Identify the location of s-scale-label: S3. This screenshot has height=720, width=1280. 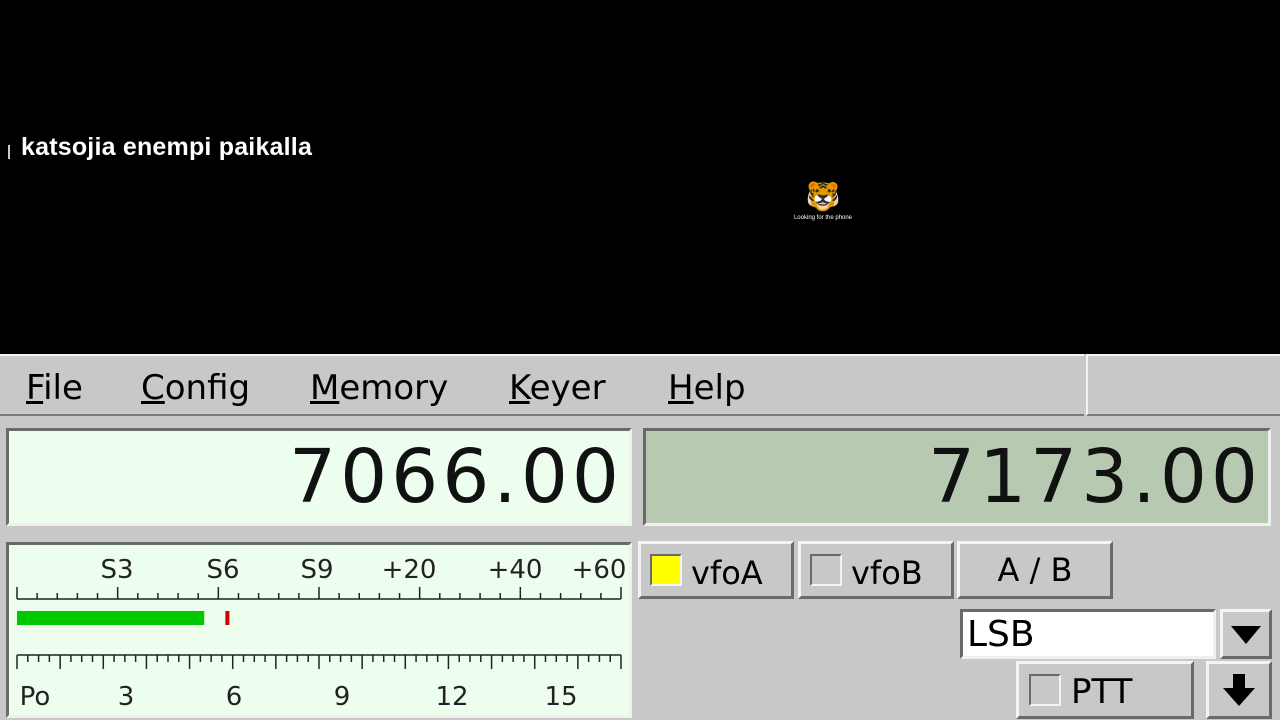
(116, 570).